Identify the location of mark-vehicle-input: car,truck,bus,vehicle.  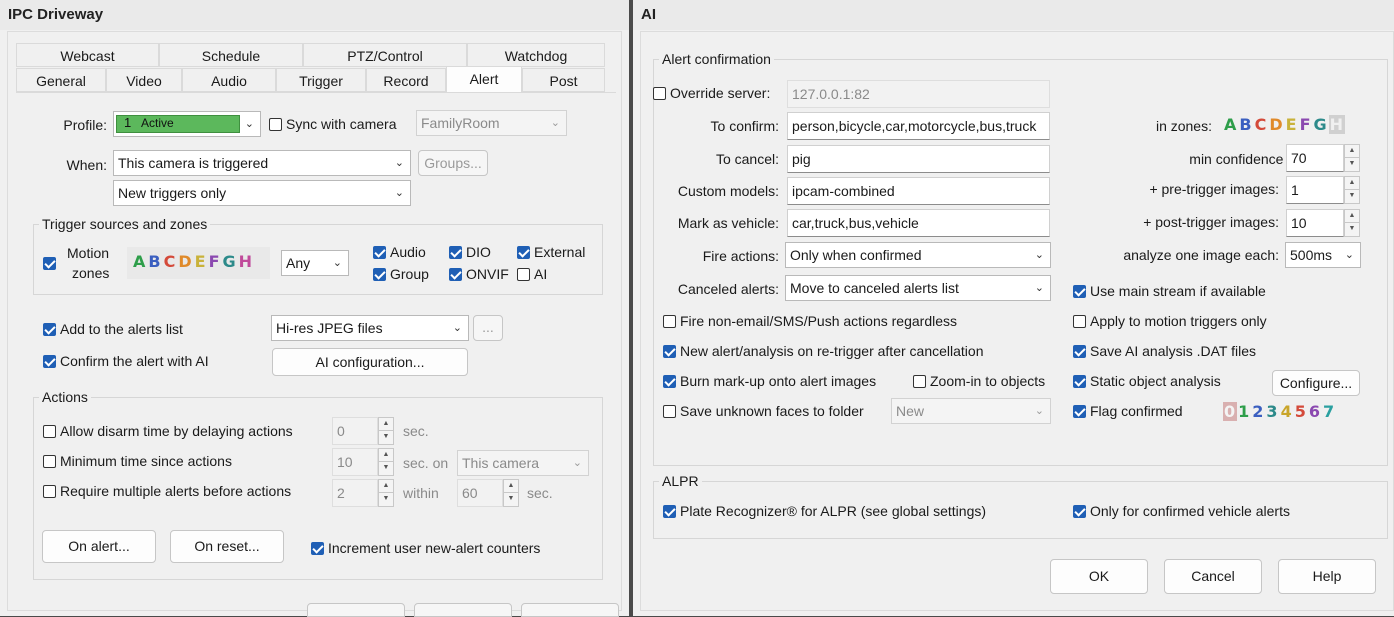
(918, 223).